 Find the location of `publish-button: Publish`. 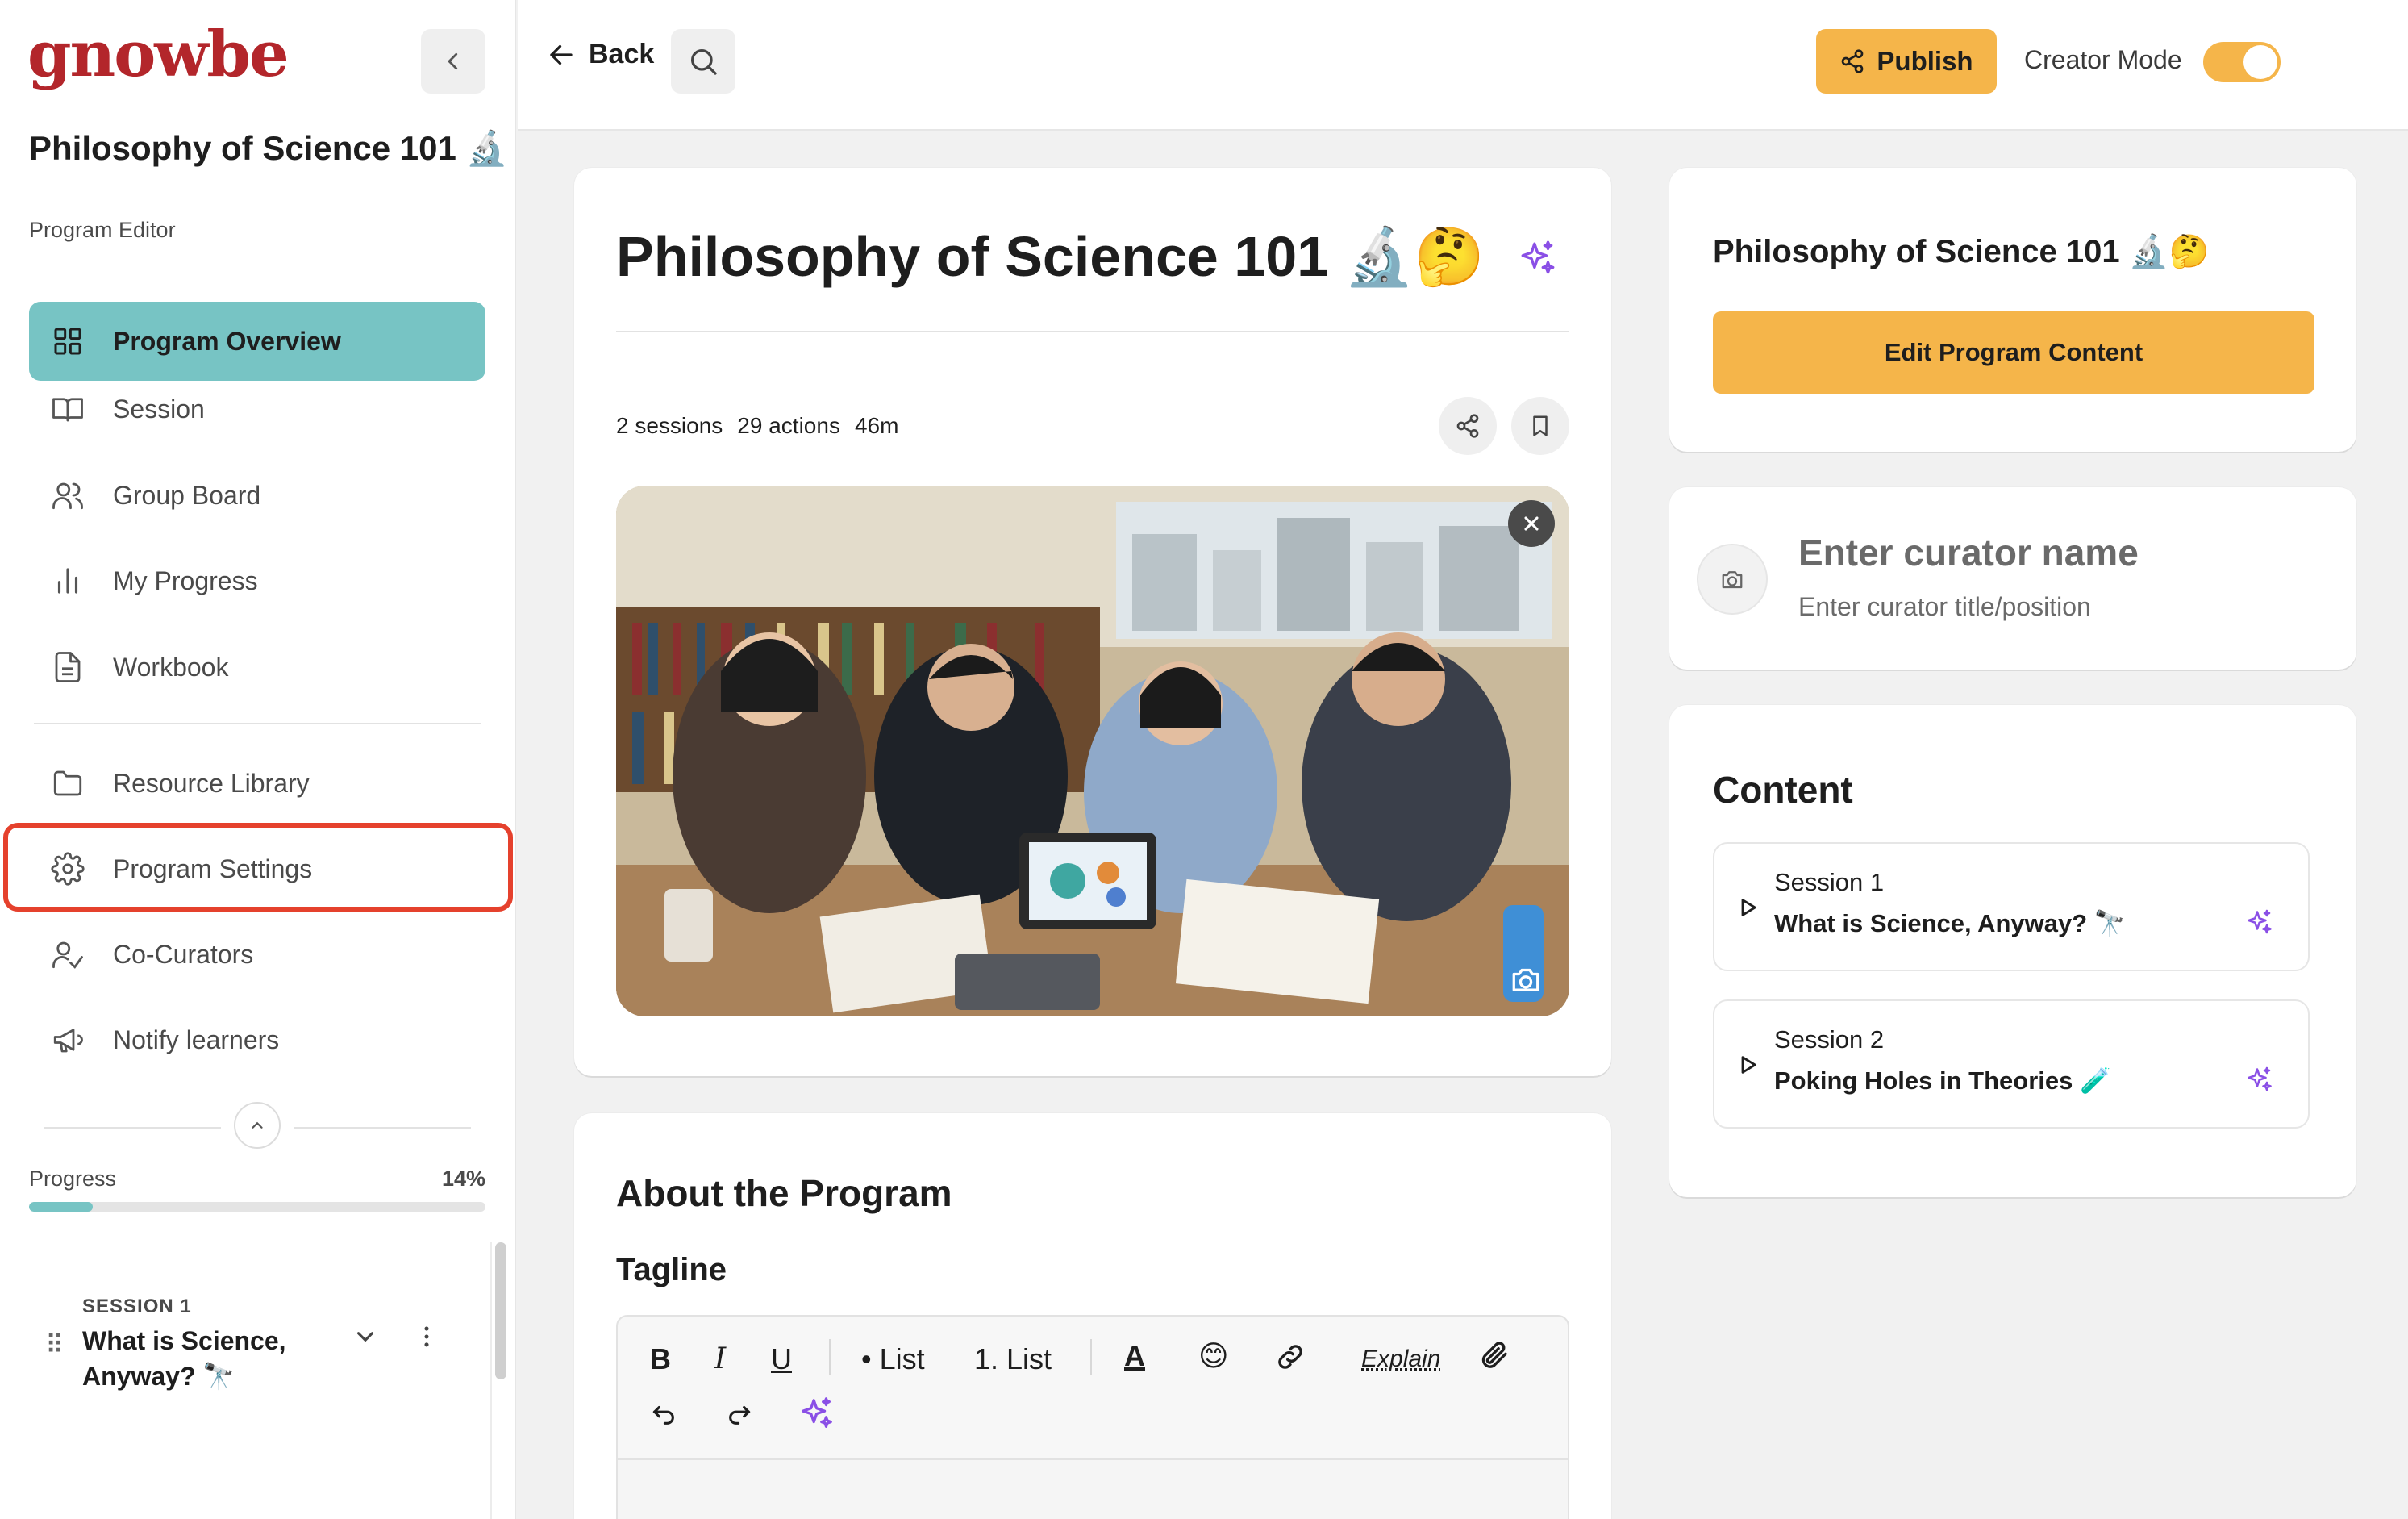

publish-button: Publish is located at coordinates (1906, 62).